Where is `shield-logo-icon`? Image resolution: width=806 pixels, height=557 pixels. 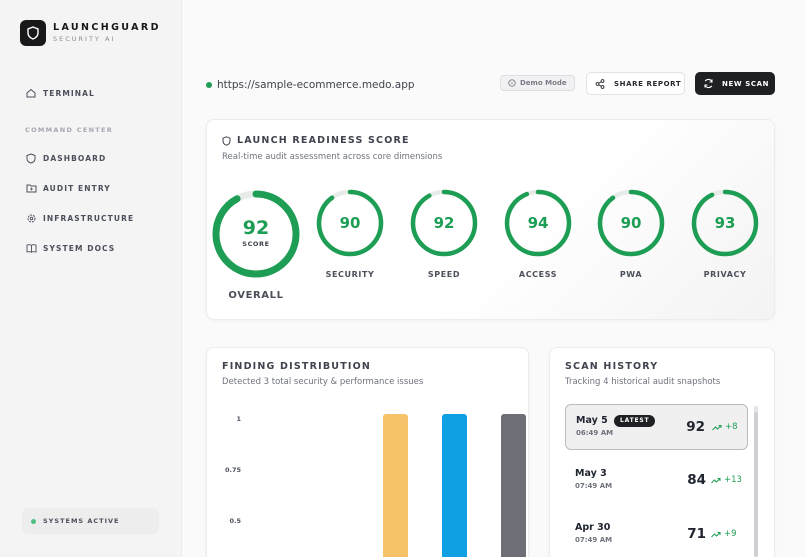 shield-logo-icon is located at coordinates (33, 33).